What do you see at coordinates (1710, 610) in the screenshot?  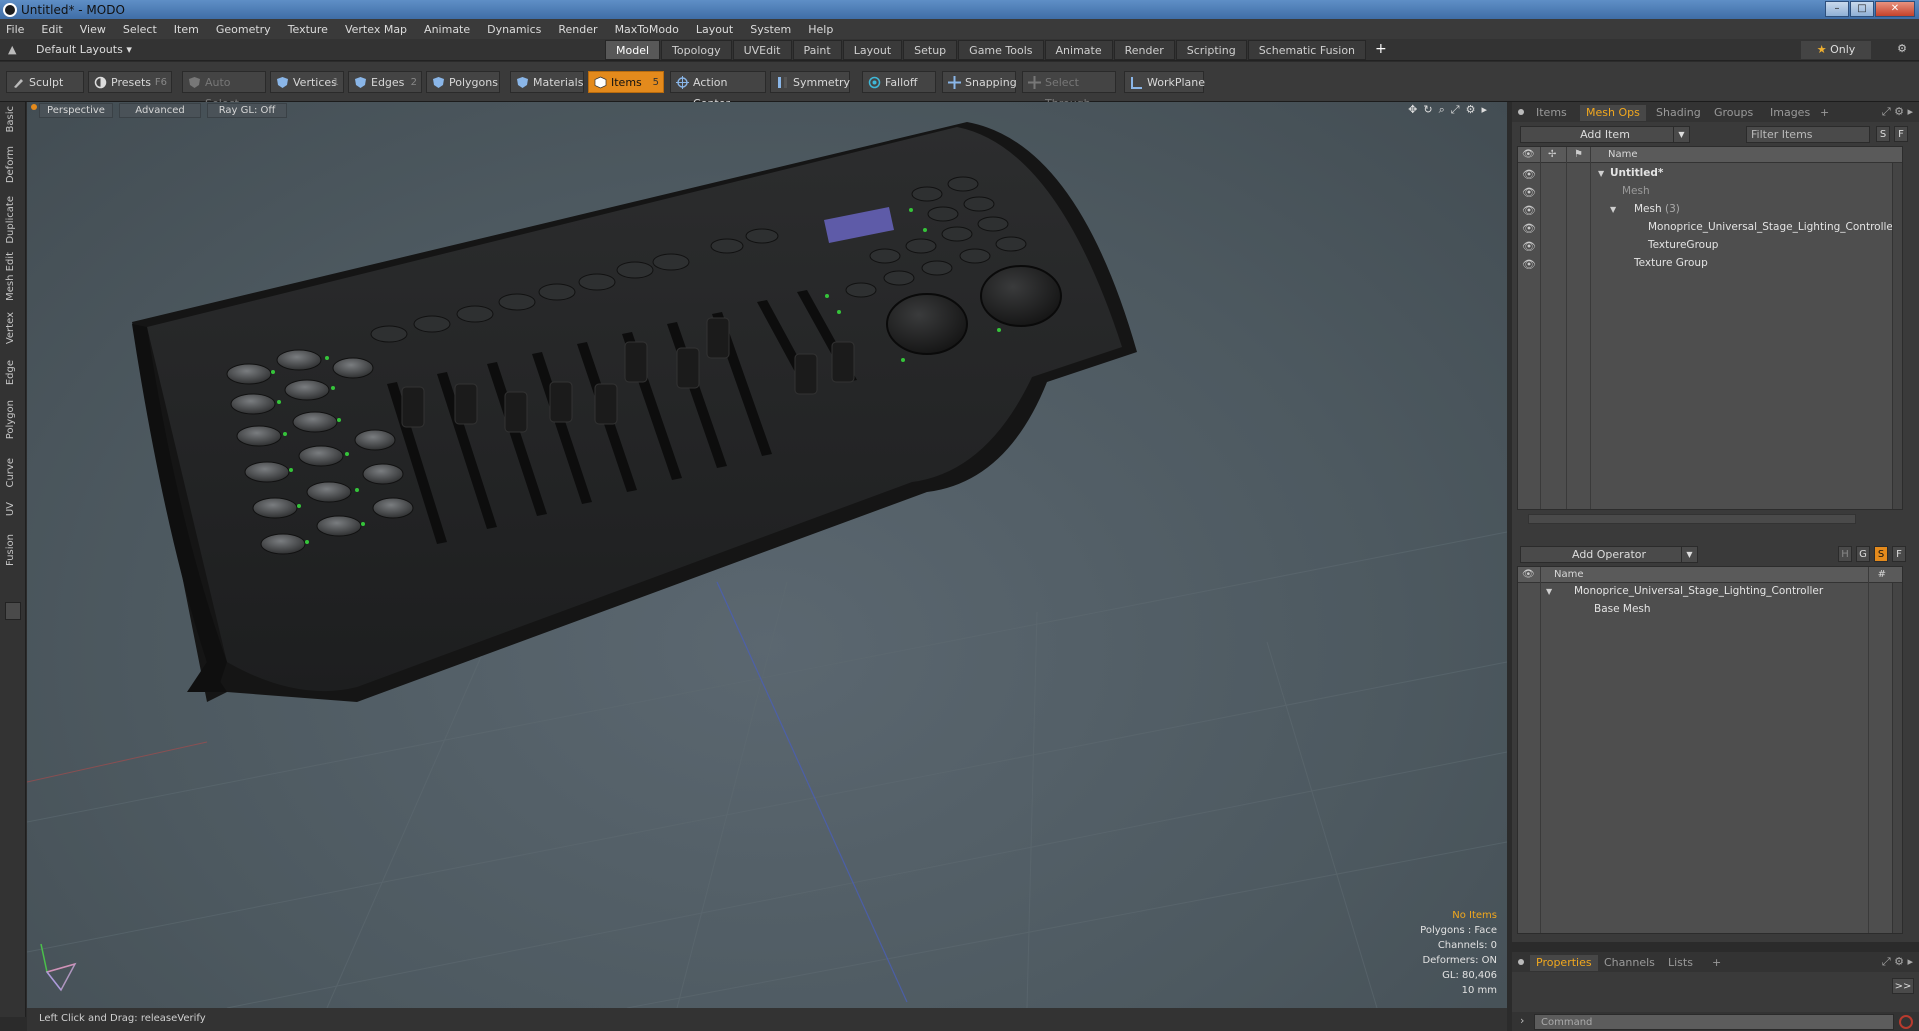 I see `meshop-row-base-mesh: Base Mesh` at bounding box center [1710, 610].